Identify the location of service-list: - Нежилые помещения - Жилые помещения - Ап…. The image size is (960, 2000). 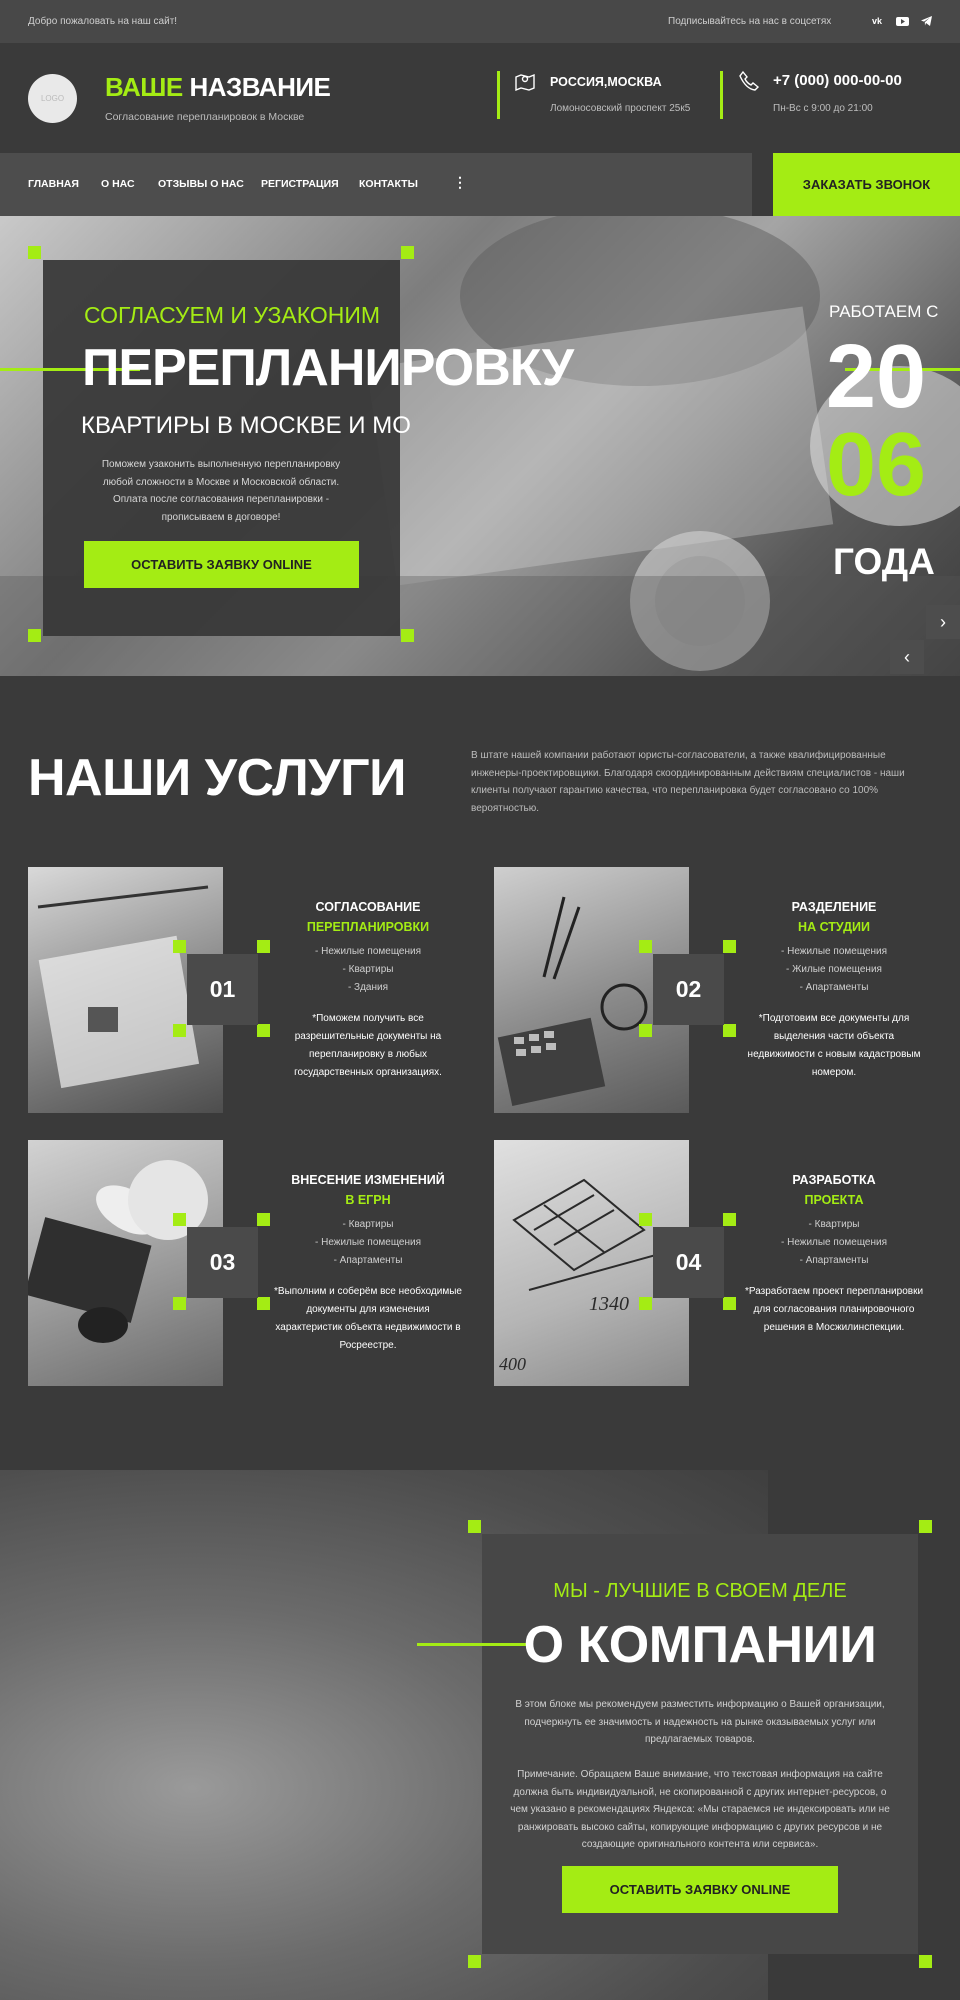
(834, 970).